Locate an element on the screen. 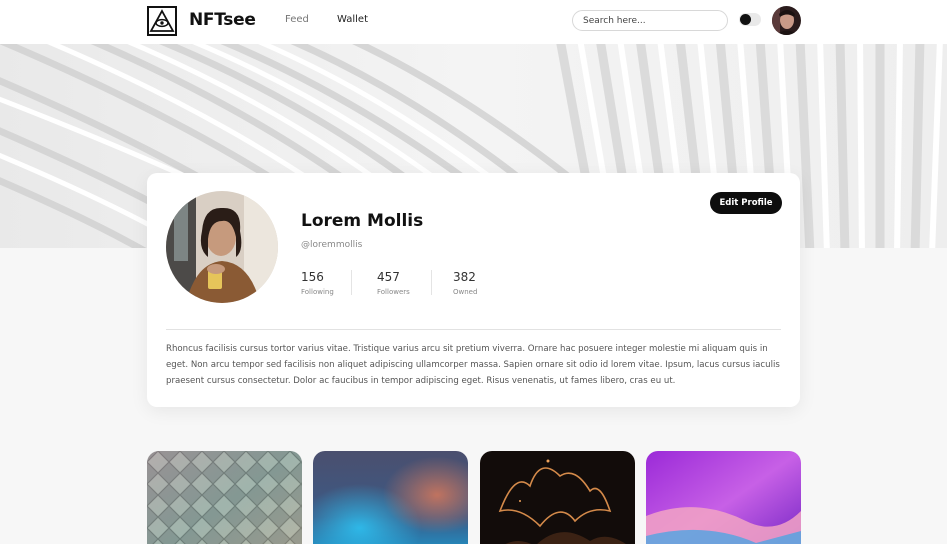 Image resolution: width=947 pixels, height=544 pixels. profile-handle: @loremmollis is located at coordinates (332, 245).